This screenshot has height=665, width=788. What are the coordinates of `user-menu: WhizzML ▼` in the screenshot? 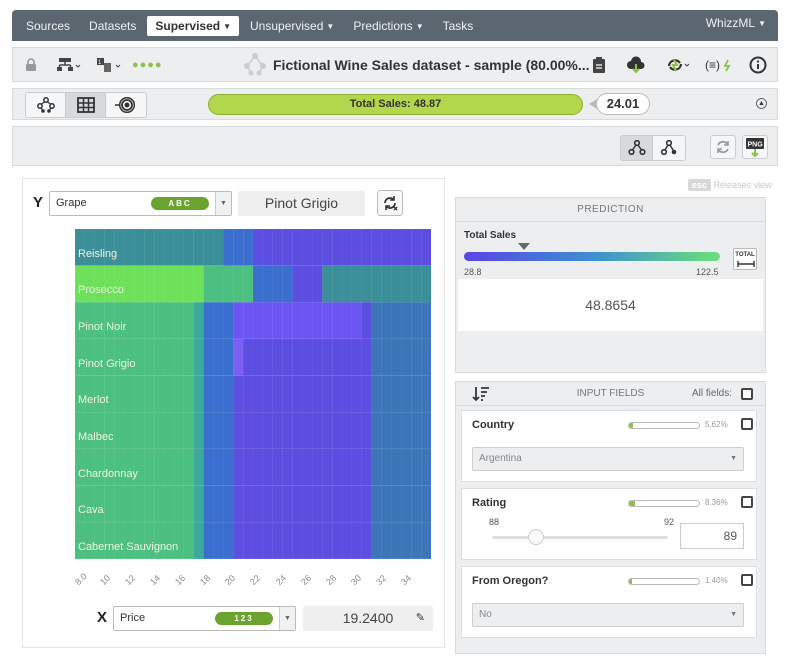 It's located at (736, 23).